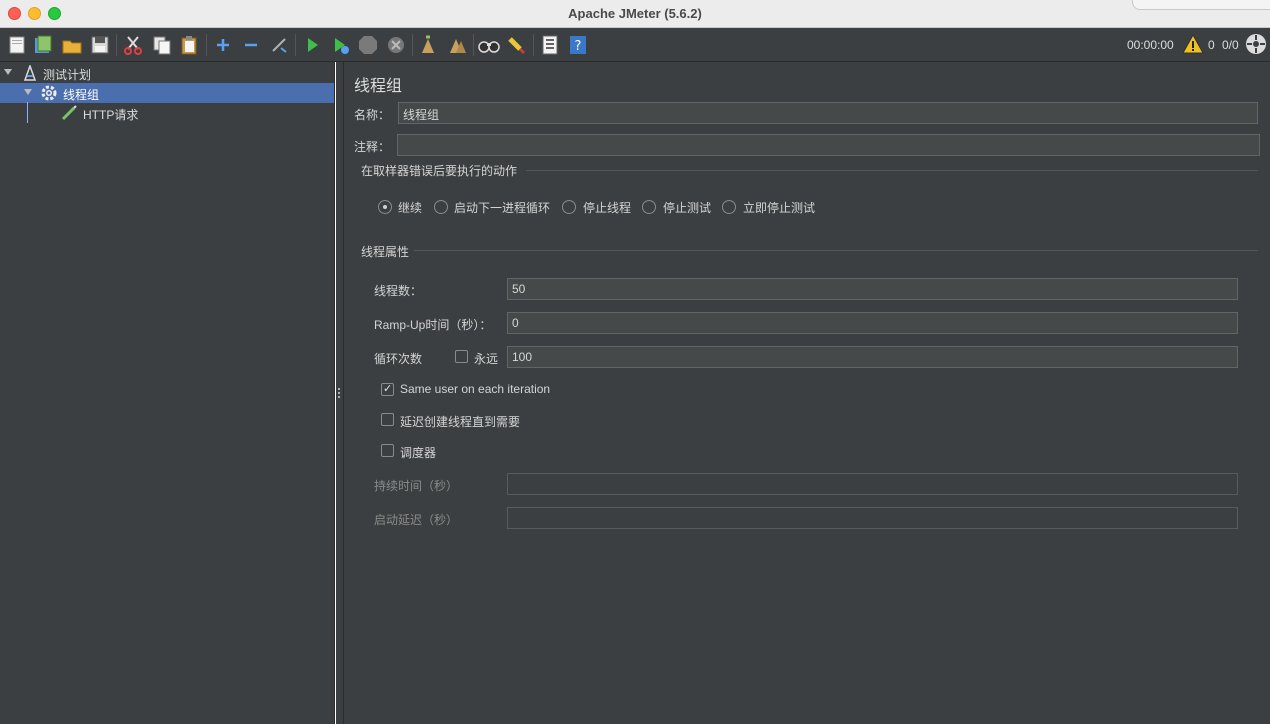 This screenshot has width=1270, height=724. I want to click on rampup-field: 0, so click(872, 323).